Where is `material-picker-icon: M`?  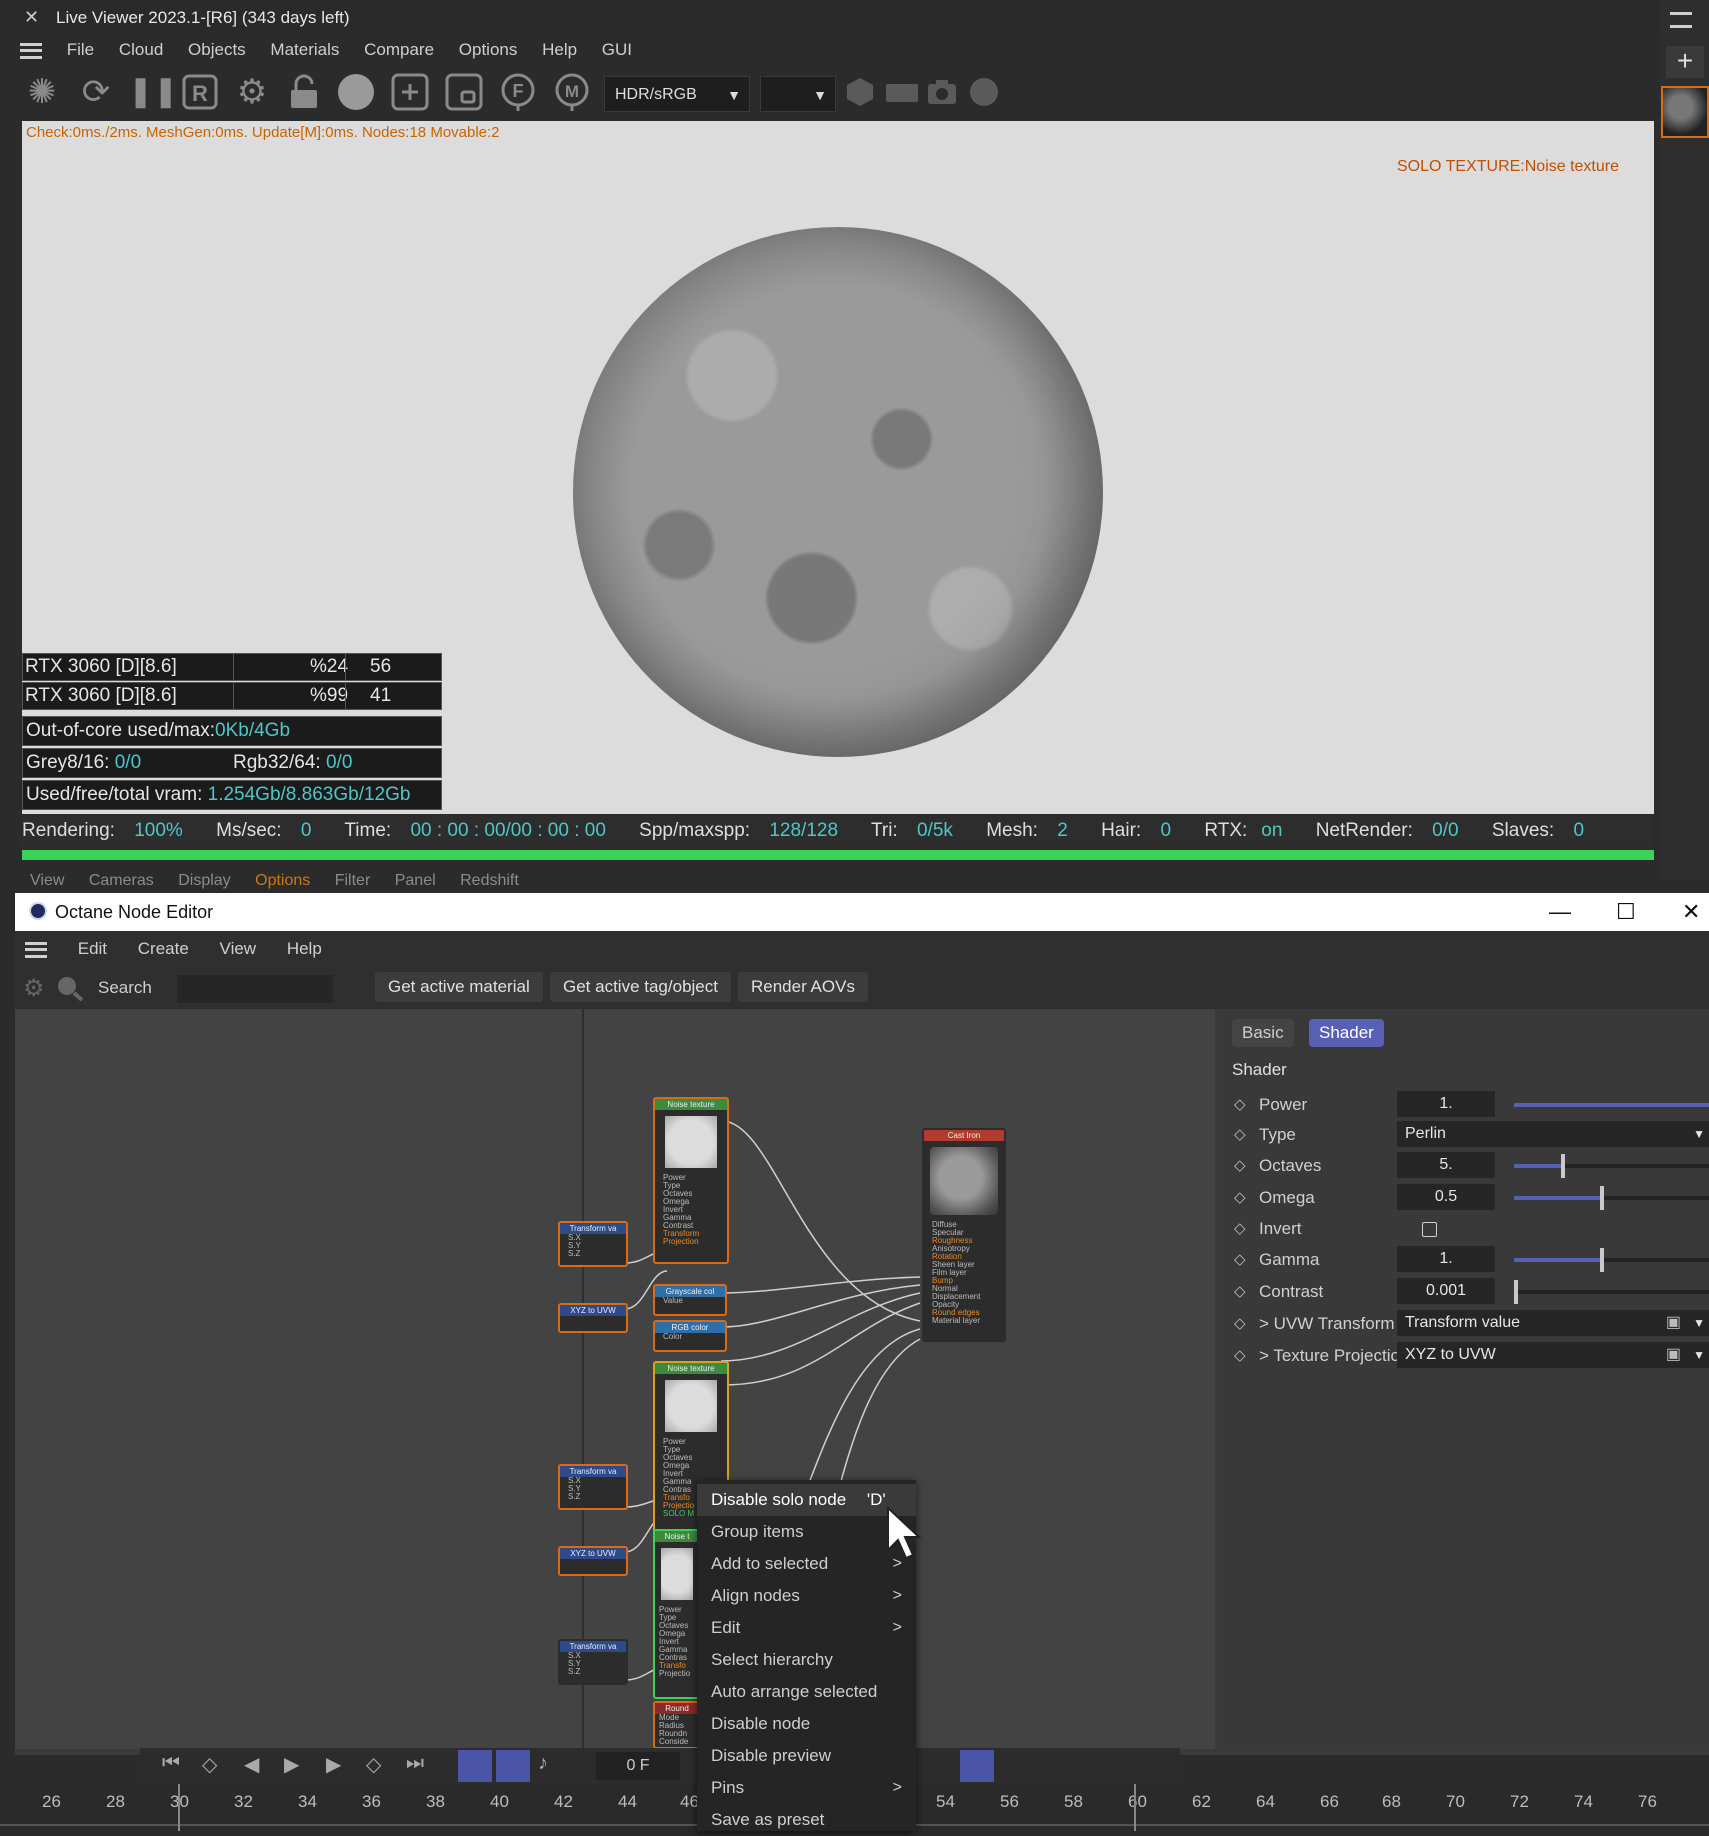
material-picker-icon: M is located at coordinates (572, 92).